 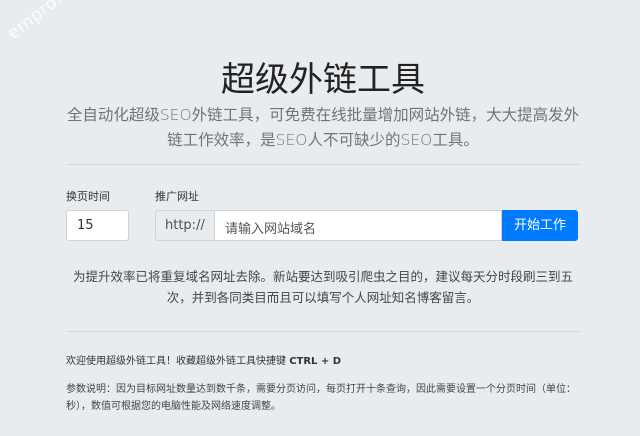 I want to click on page-time-input: 15, so click(x=97, y=225).